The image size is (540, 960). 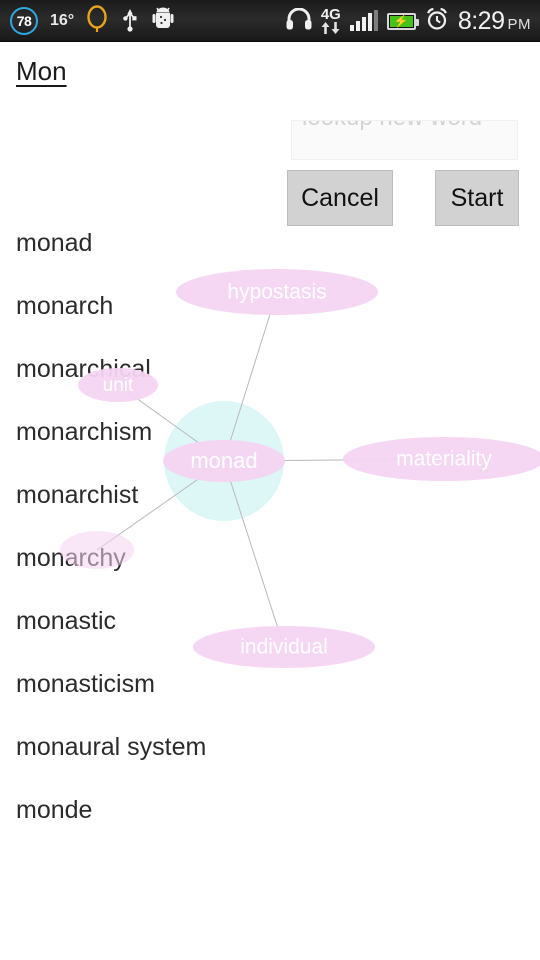 I want to click on lookup-input: lookup new word, so click(x=404, y=140).